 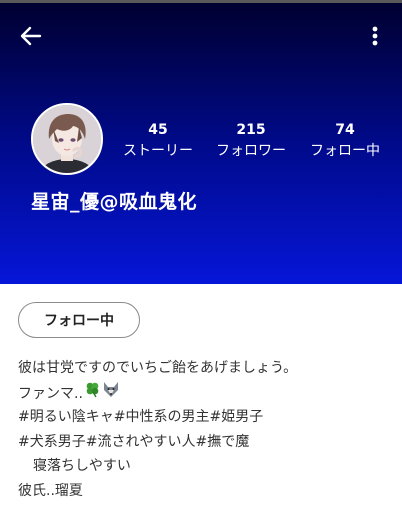 What do you see at coordinates (92, 394) in the screenshot?
I see `four-leaf-clover-icon` at bounding box center [92, 394].